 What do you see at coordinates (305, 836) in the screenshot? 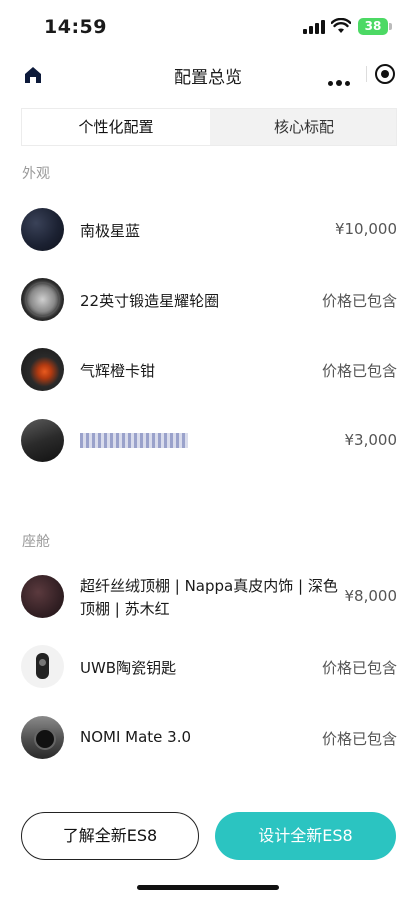
I see `design-es8-button: 设计全新ES8` at bounding box center [305, 836].